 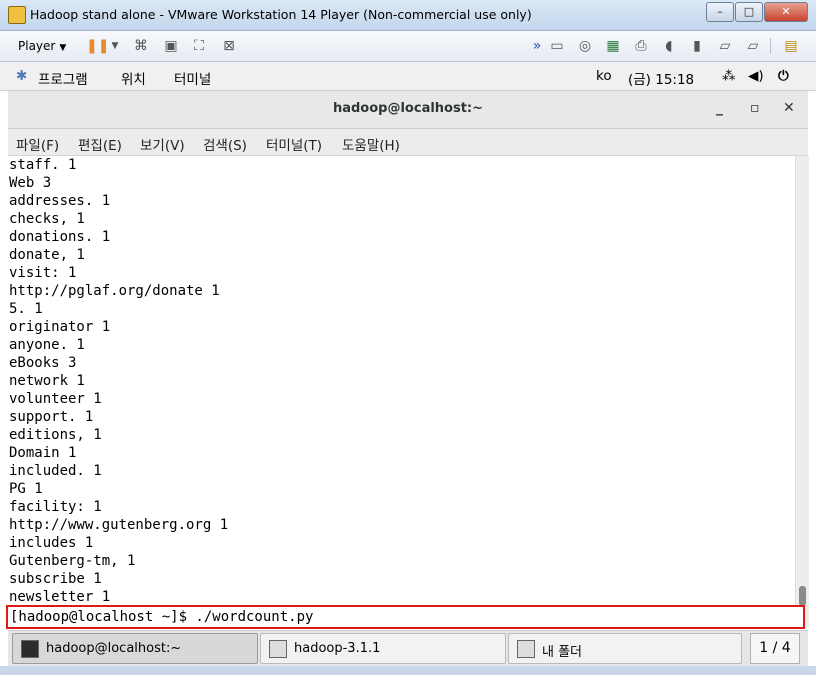 I want to click on volume-icon: ◀), so click(x=756, y=76).